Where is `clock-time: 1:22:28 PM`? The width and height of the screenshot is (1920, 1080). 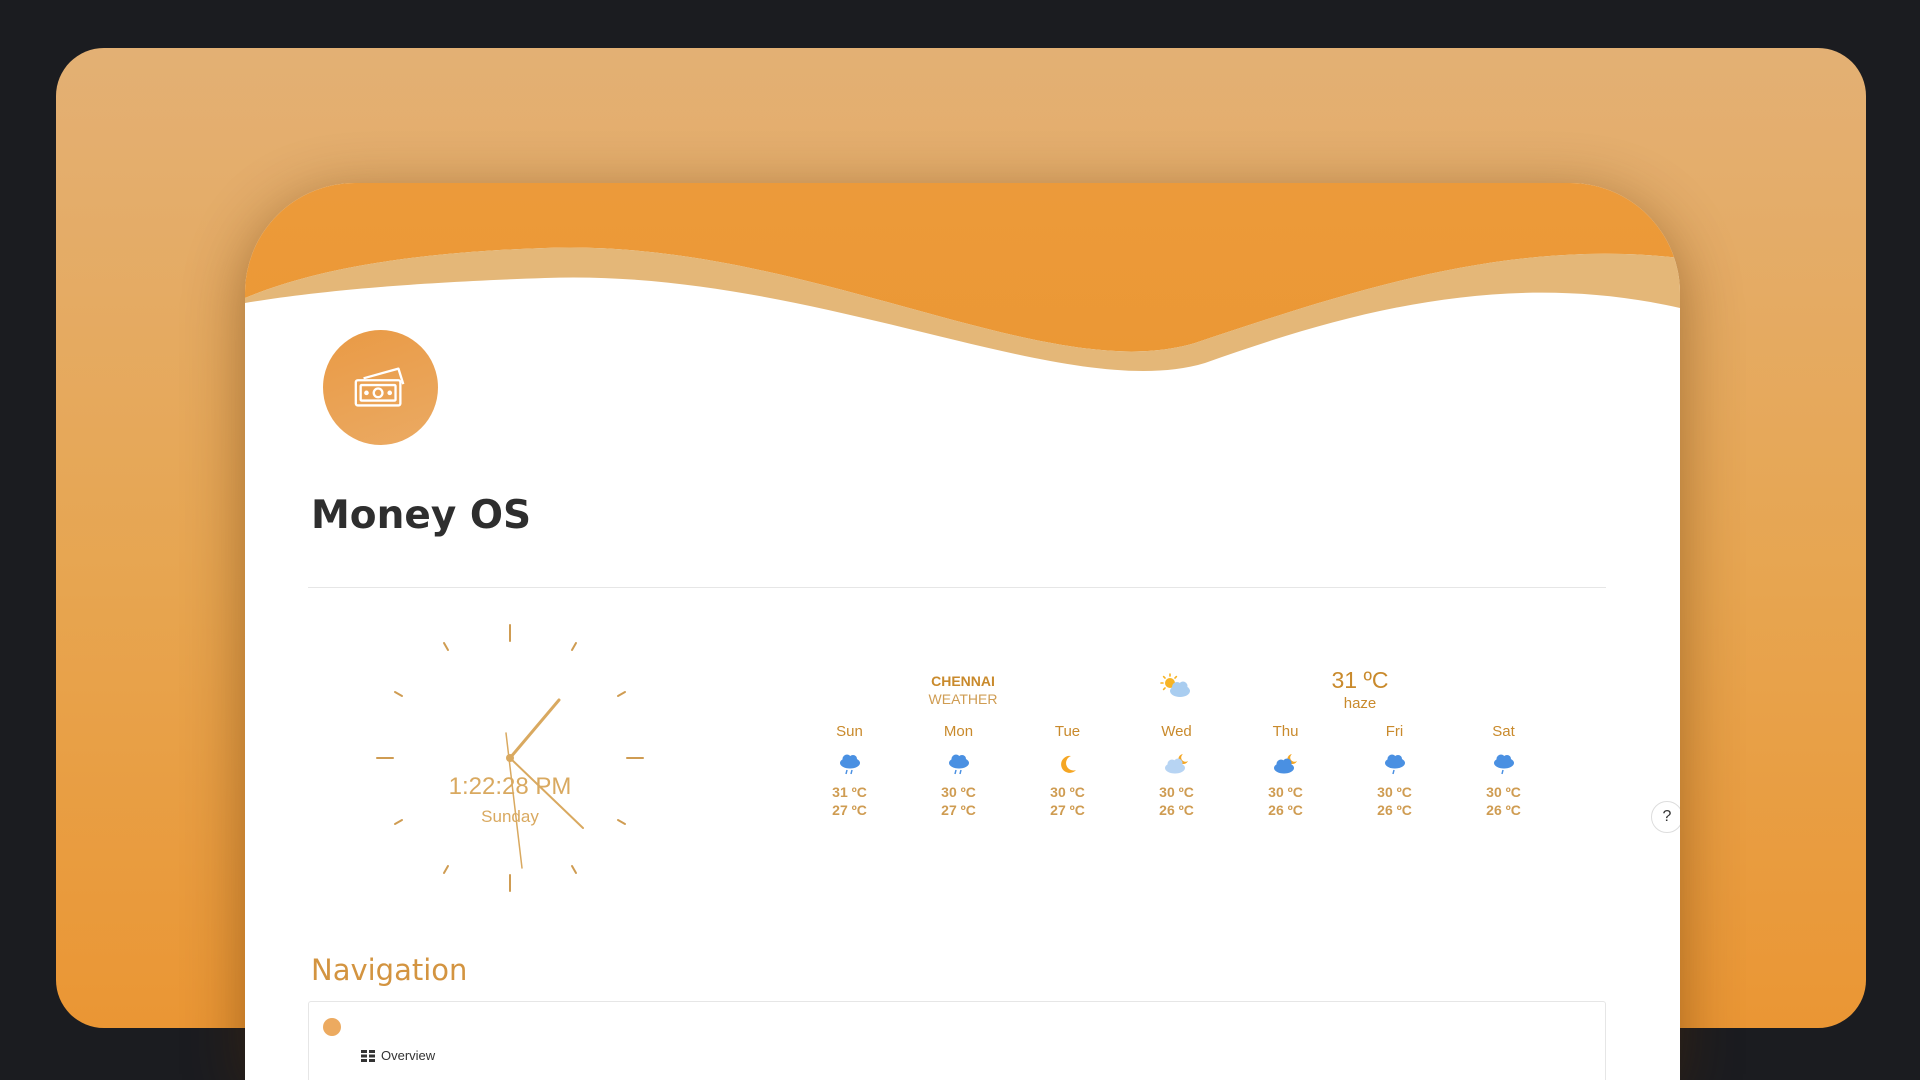 clock-time: 1:22:28 PM is located at coordinates (510, 786).